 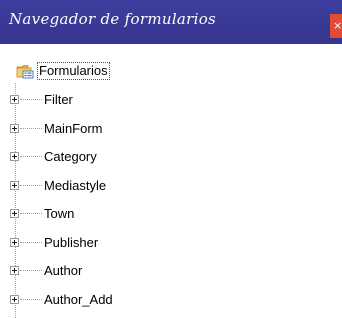 What do you see at coordinates (73, 71) in the screenshot?
I see `tree-root-label: Formularios` at bounding box center [73, 71].